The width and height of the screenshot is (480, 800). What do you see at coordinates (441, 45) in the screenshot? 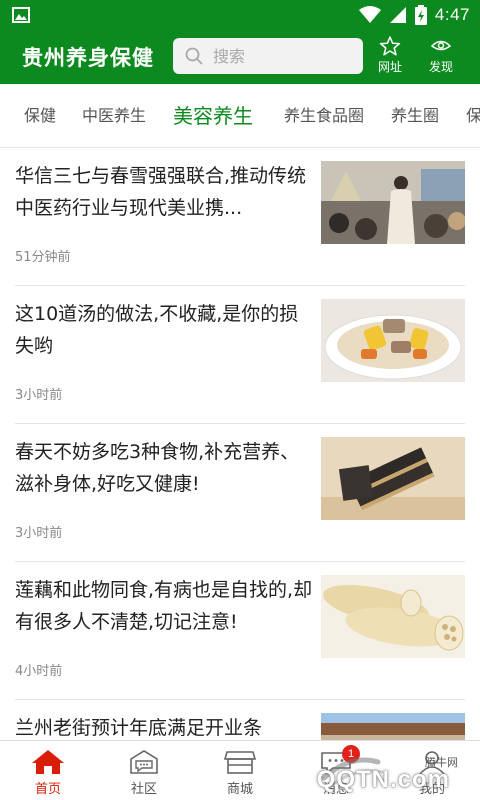
I see `eye-icon` at bounding box center [441, 45].